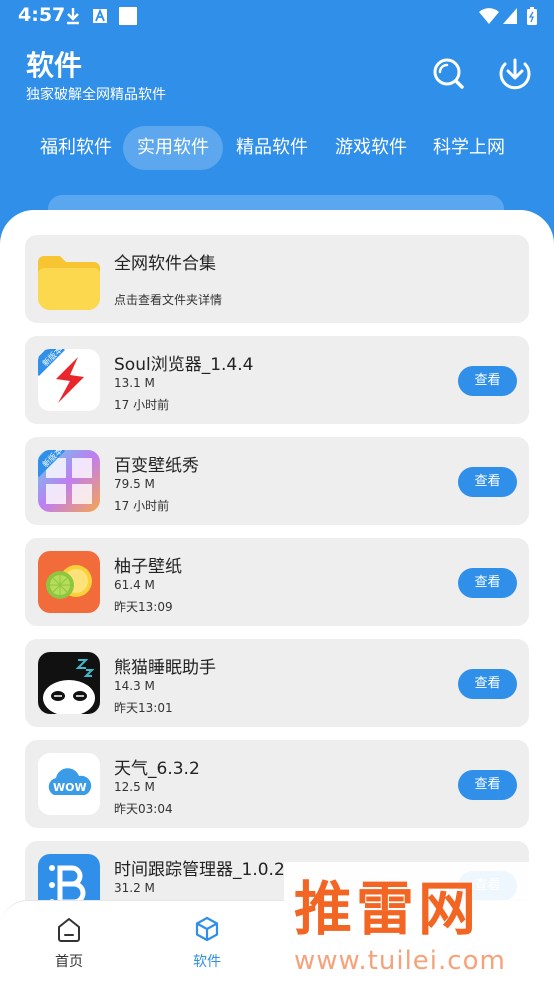 The image size is (554, 984). Describe the element at coordinates (143, 708) in the screenshot. I see `app-time: 昨天13:01` at that location.